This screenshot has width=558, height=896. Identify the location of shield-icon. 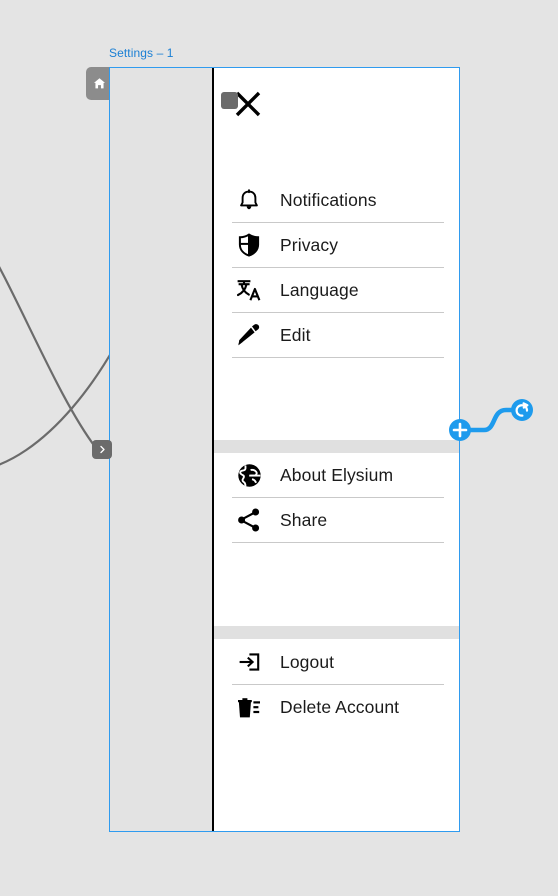
(249, 245).